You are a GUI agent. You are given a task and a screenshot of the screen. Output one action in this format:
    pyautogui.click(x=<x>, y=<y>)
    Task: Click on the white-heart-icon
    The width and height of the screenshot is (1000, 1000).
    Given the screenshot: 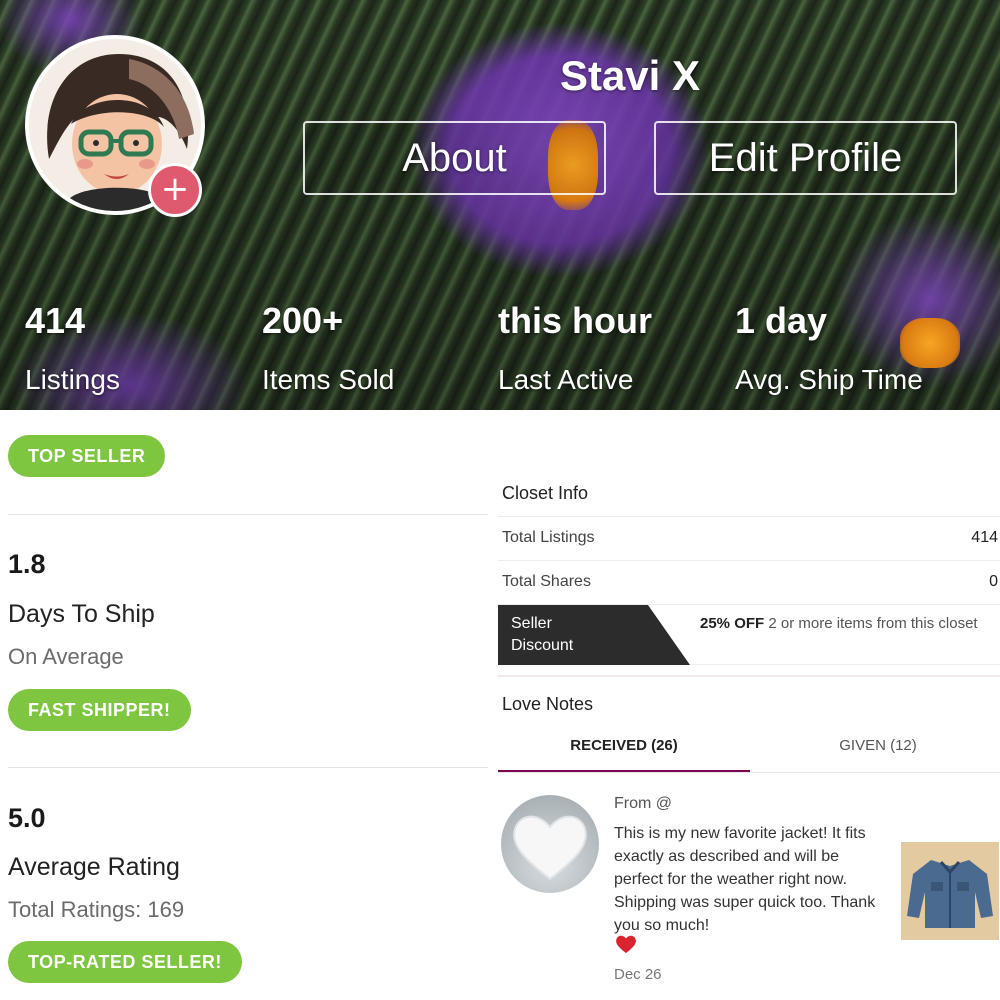 What is the action you would take?
    pyautogui.click(x=550, y=848)
    